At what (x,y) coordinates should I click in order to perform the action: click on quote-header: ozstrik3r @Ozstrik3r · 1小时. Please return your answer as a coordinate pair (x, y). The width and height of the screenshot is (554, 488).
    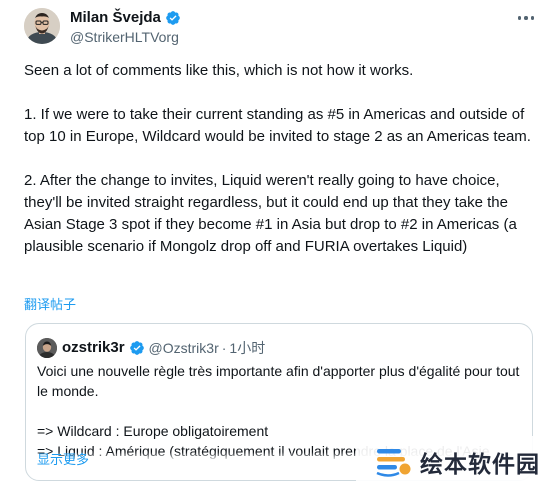
    Looking at the image, I should click on (163, 348).